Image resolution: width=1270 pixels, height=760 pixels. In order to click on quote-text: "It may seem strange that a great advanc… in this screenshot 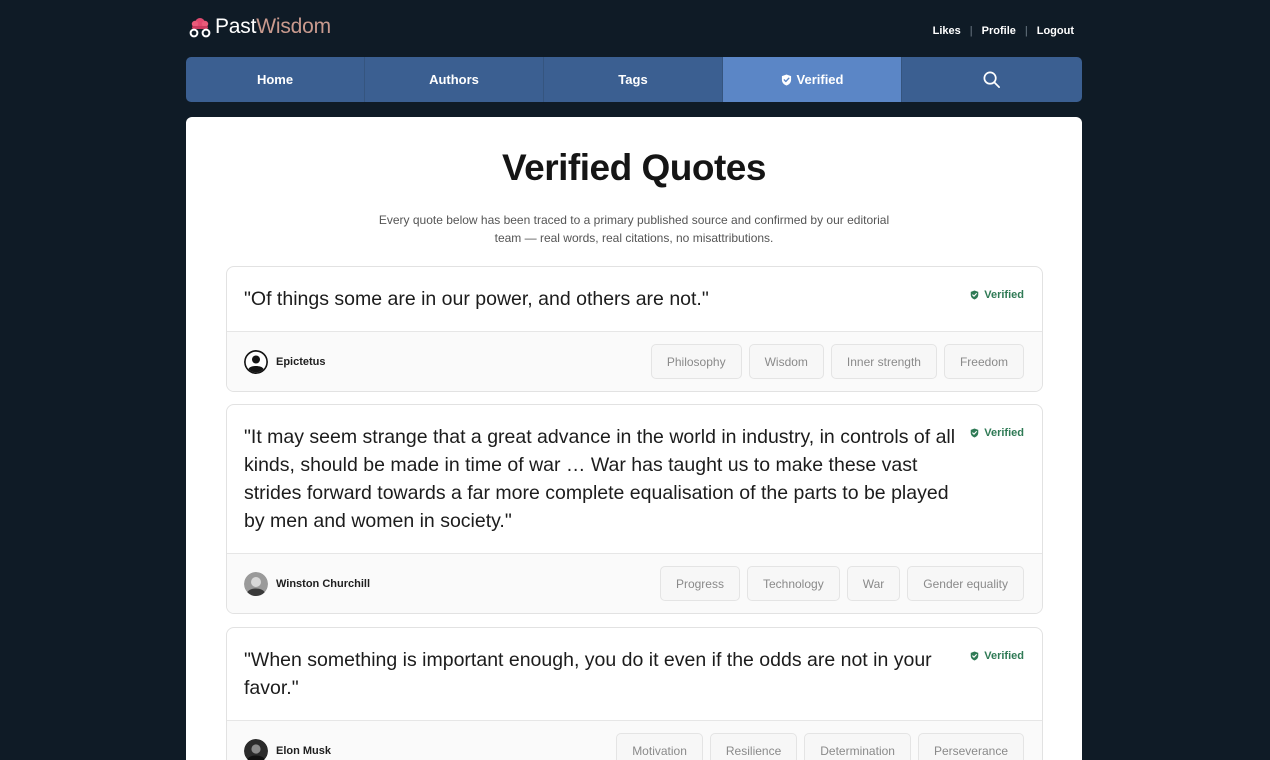, I will do `click(600, 479)`.